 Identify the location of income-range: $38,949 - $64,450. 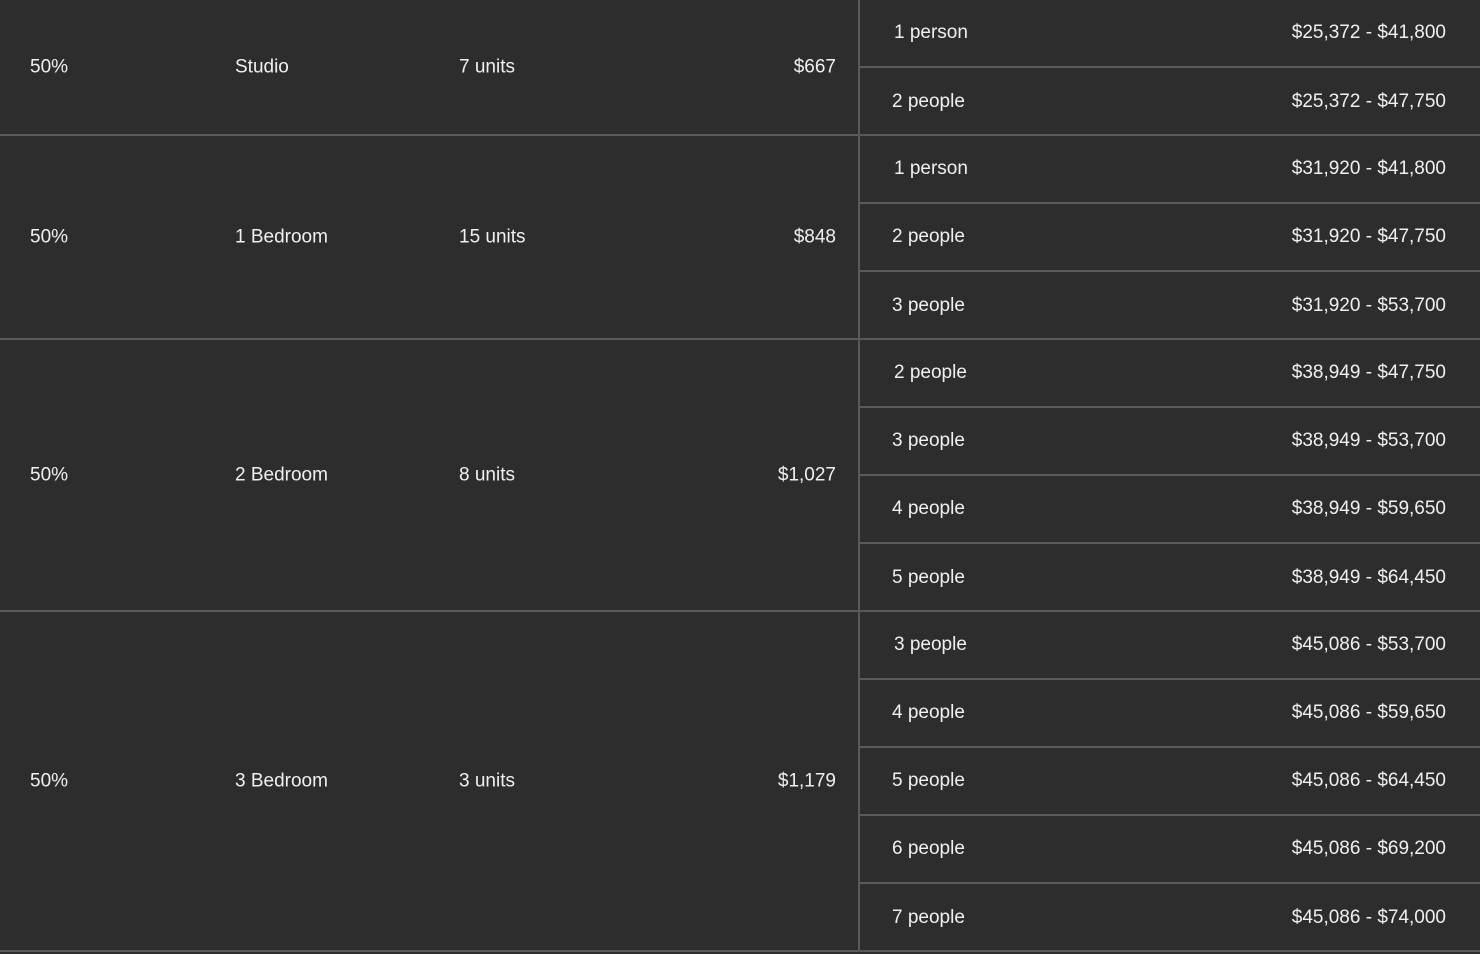
(1368, 577).